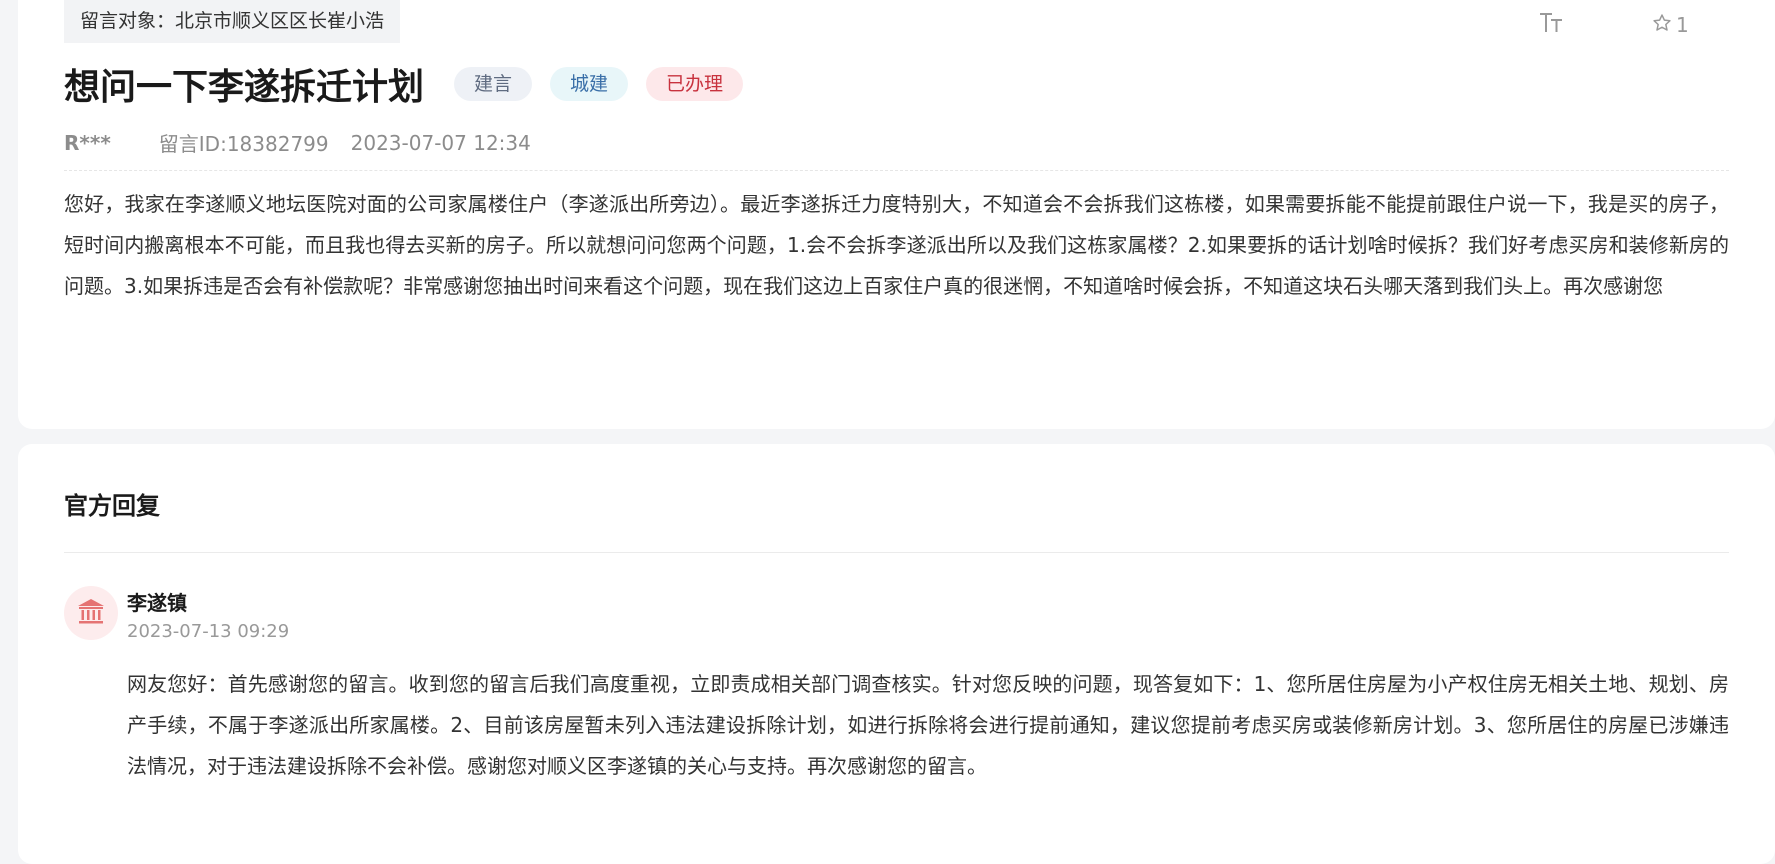 The width and height of the screenshot is (1775, 864). I want to click on font-size-button, so click(1551, 25).